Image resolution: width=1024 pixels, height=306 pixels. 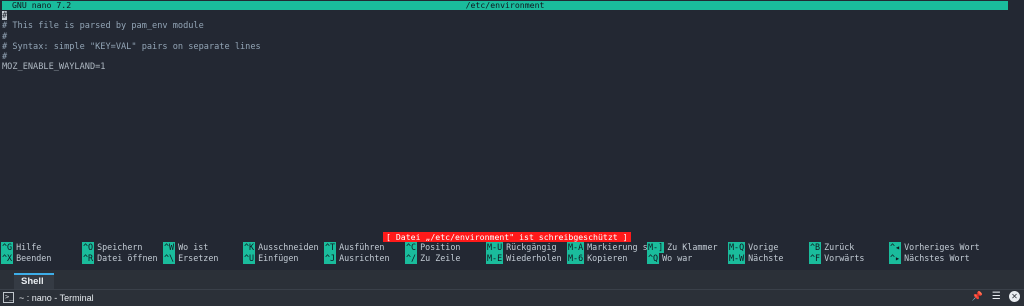 I want to click on shortcut-forward: ^F Vorwärts, so click(x=836, y=258).